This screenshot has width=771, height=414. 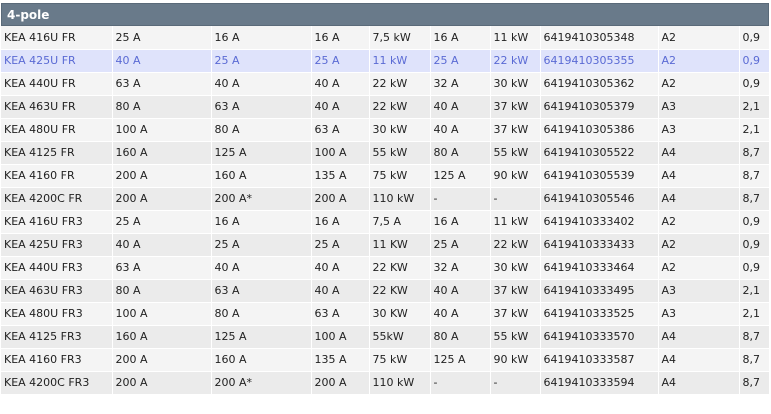 What do you see at coordinates (162, 383) in the screenshot?
I see `cell-rated-current: 200 A` at bounding box center [162, 383].